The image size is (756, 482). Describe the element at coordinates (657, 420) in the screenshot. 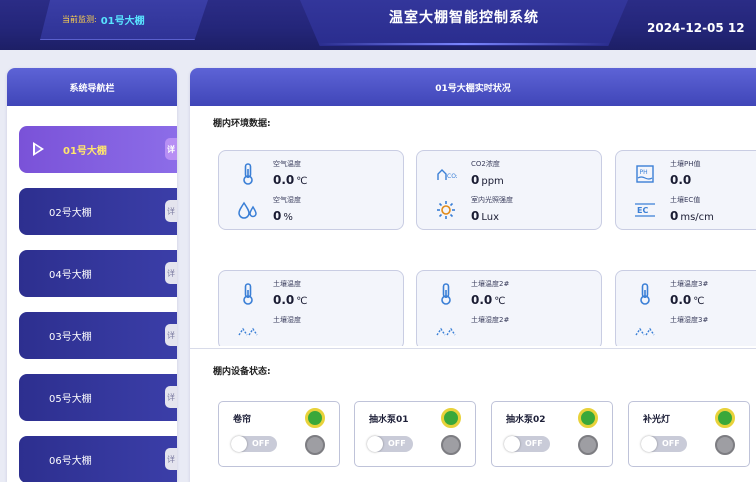

I see `device-name: 补光灯` at that location.